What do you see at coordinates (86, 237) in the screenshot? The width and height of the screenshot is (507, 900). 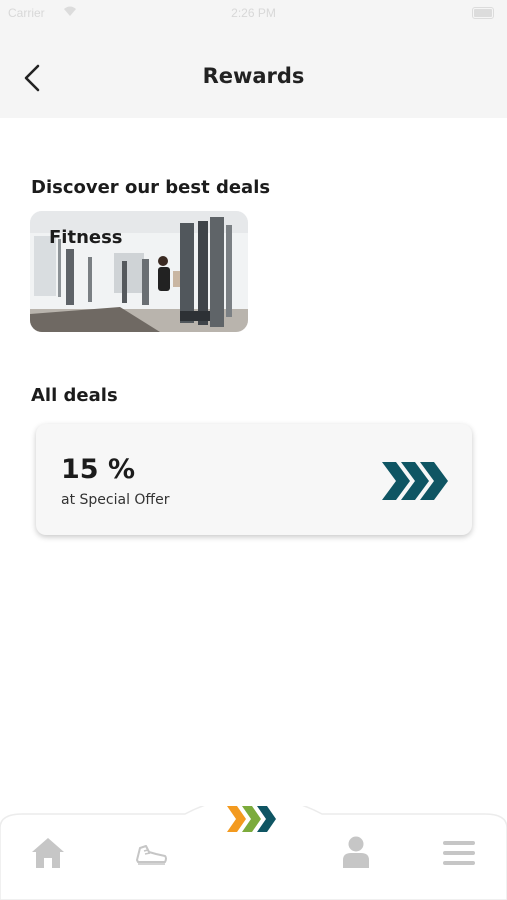 I see `tile-label: Fitness` at bounding box center [86, 237].